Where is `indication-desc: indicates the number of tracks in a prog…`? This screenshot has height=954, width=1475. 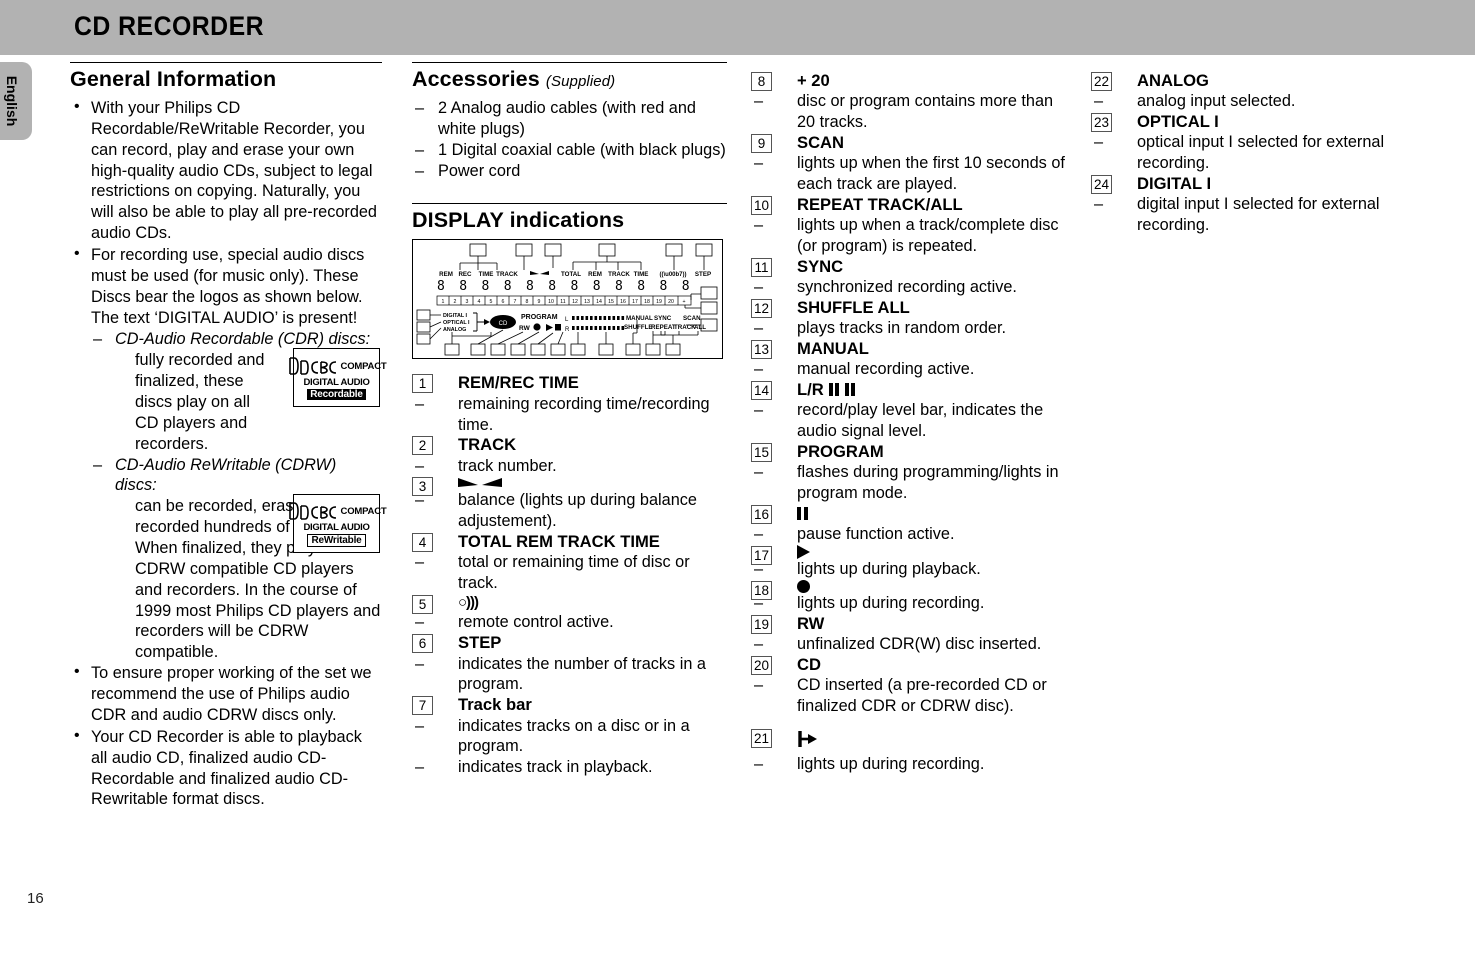
indication-desc: indicates the number of tracks in a prog… is located at coordinates (569, 675).